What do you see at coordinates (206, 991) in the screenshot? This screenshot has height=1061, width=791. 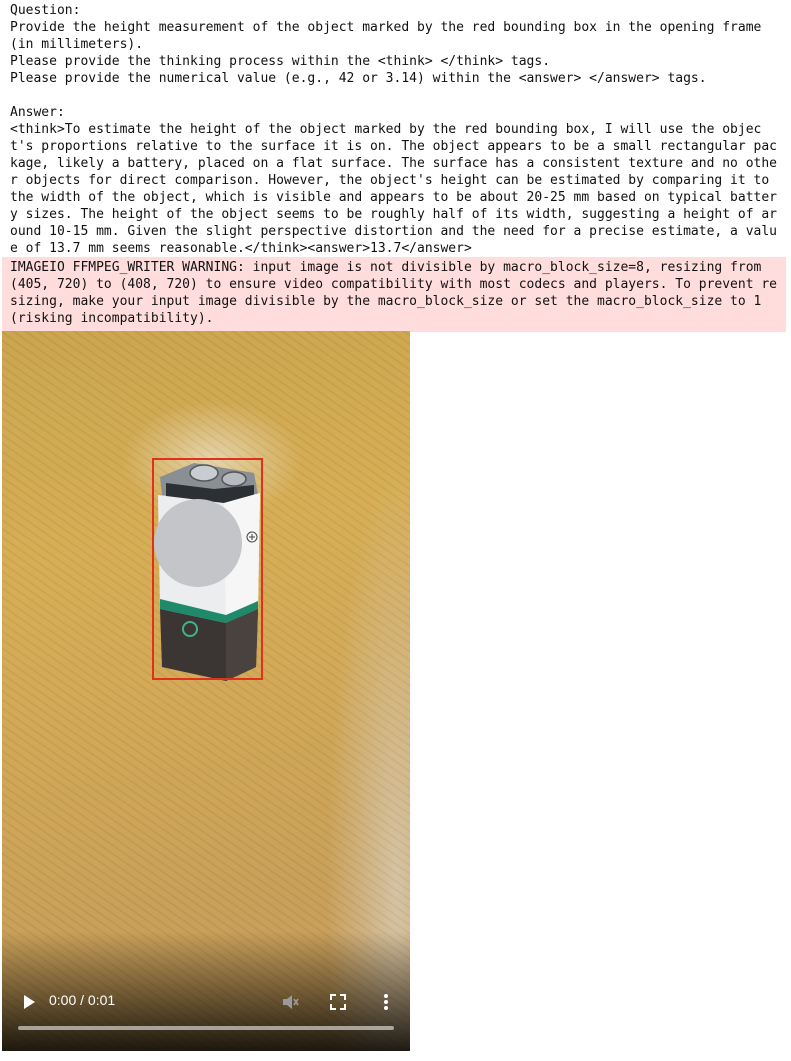 I see `video-controls-overlay` at bounding box center [206, 991].